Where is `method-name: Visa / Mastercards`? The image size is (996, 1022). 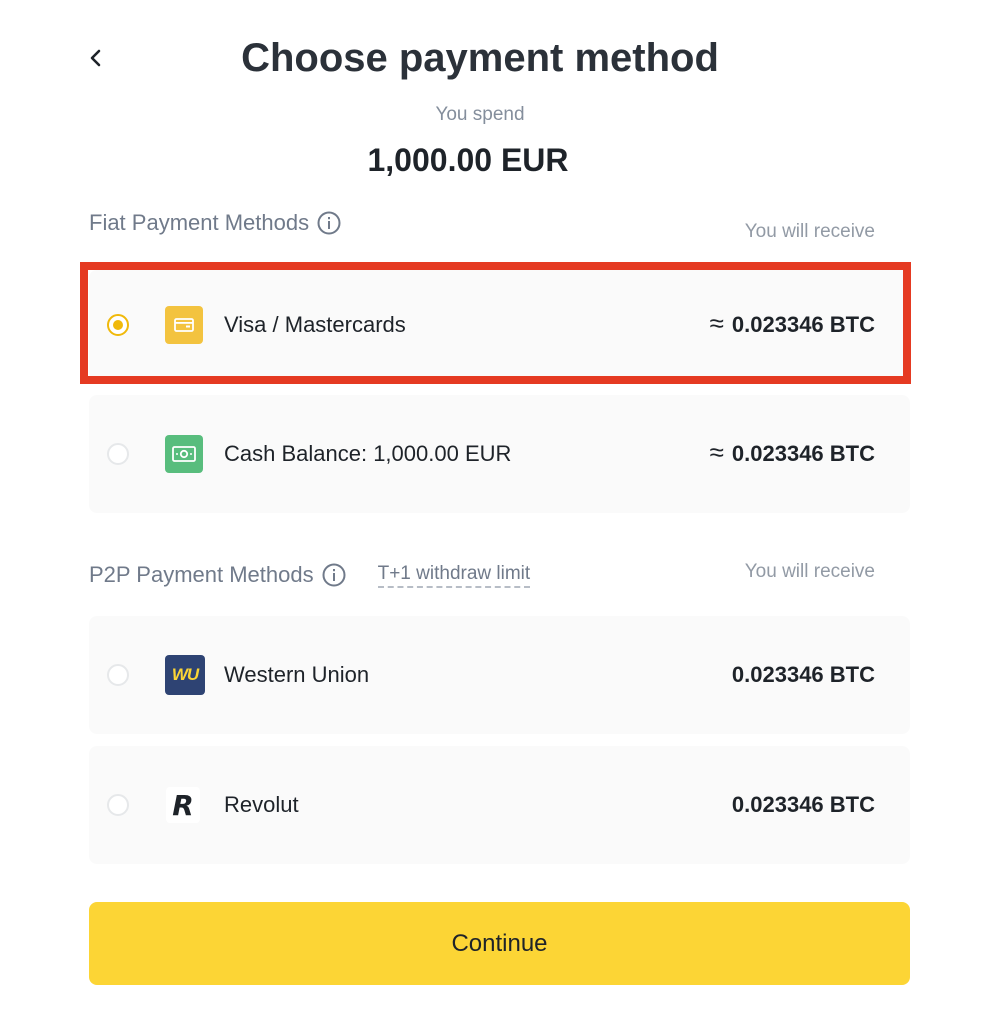 method-name: Visa / Mastercards is located at coordinates (315, 324).